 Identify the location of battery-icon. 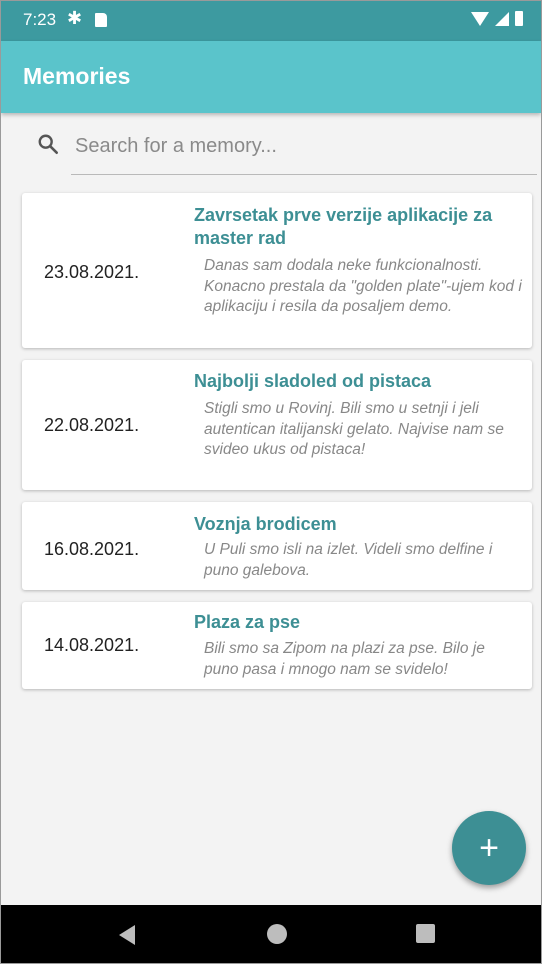
(519, 18).